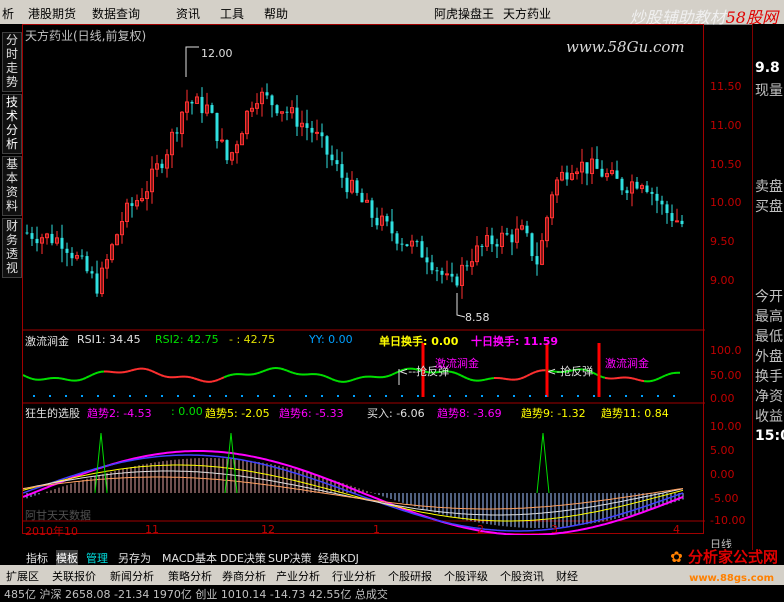 The width and height of the screenshot is (784, 602). Describe the element at coordinates (12, 62) in the screenshot. I see `tab-intraday: 分时走势` at that location.